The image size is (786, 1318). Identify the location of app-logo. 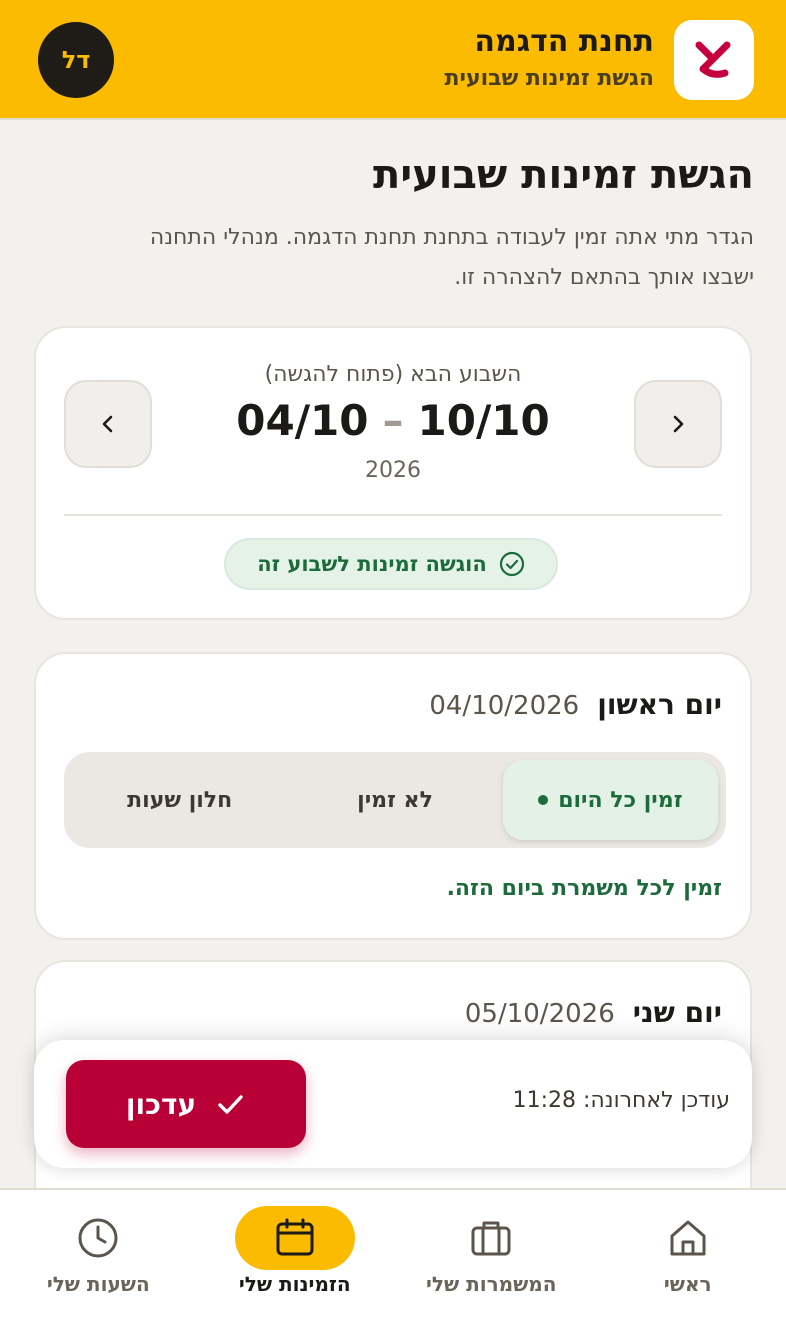
(714, 60).